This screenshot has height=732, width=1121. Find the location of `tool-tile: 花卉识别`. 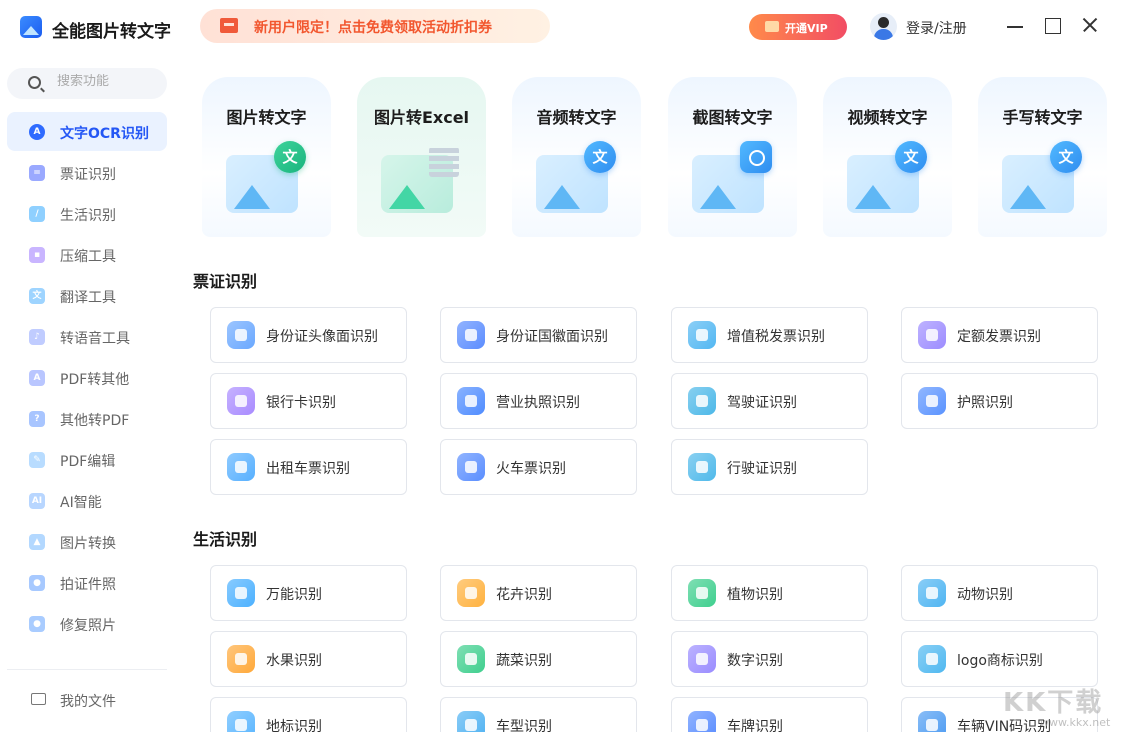

tool-tile: 花卉识别 is located at coordinates (538, 593).